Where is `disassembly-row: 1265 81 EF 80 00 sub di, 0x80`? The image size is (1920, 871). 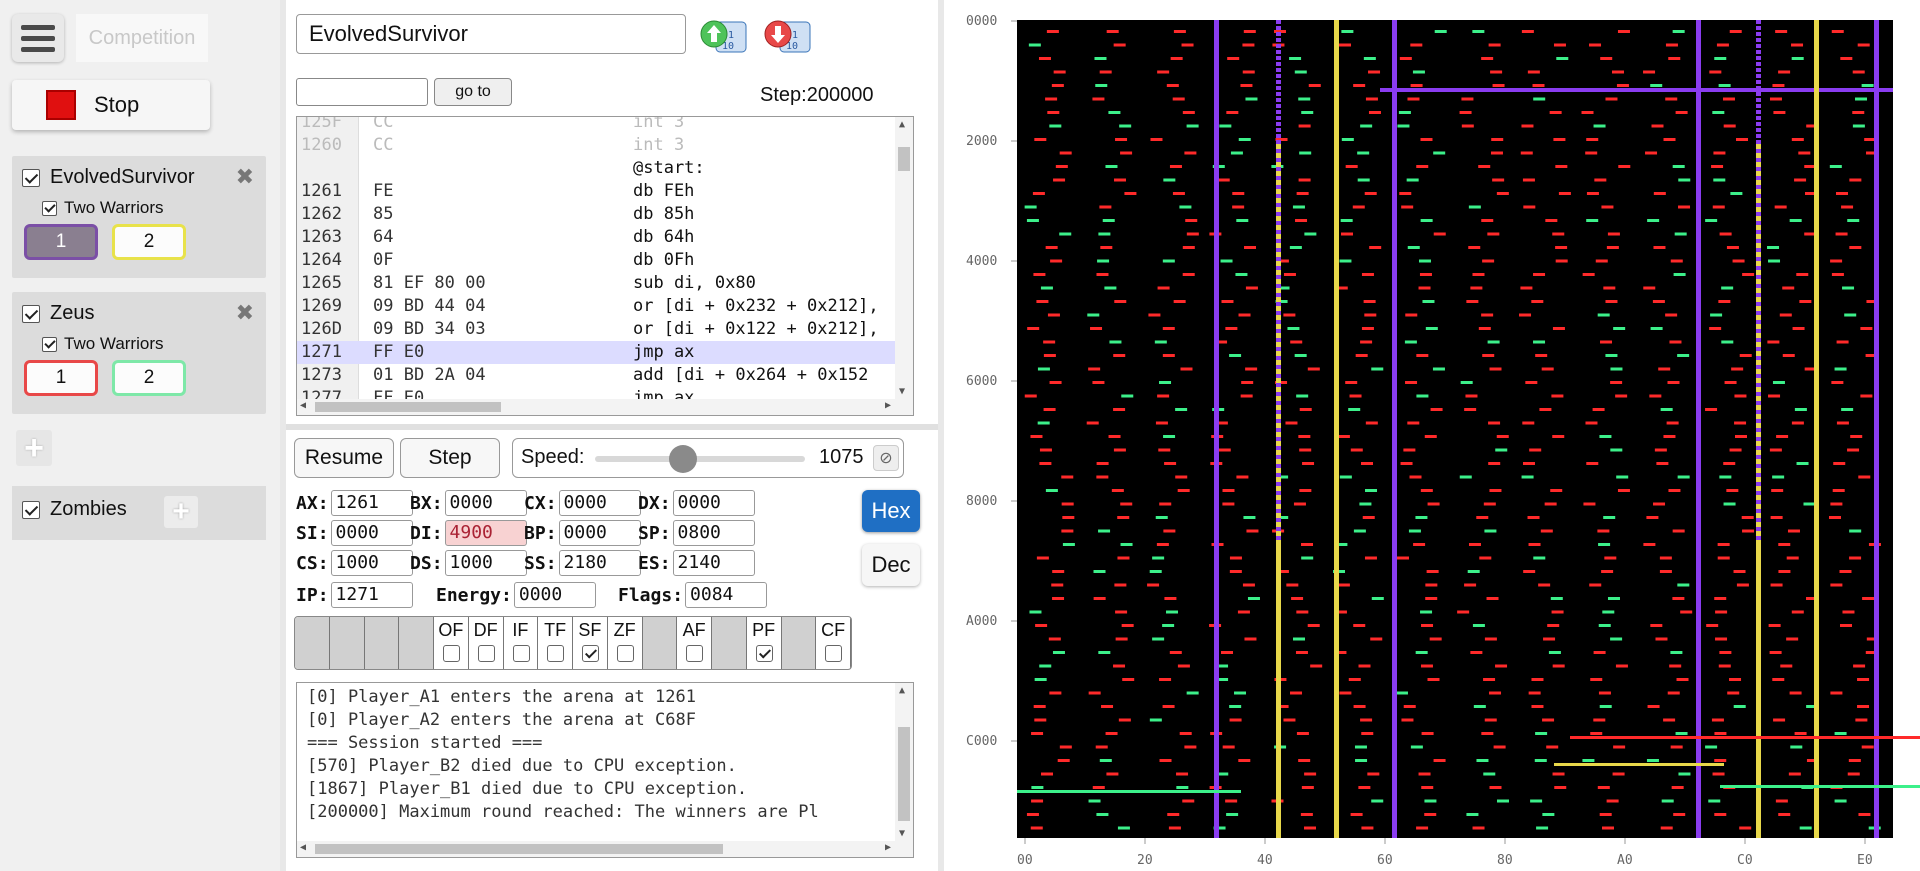
disassembly-row: 1265 81 EF 80 00 sub di, 0x80 is located at coordinates (597, 283).